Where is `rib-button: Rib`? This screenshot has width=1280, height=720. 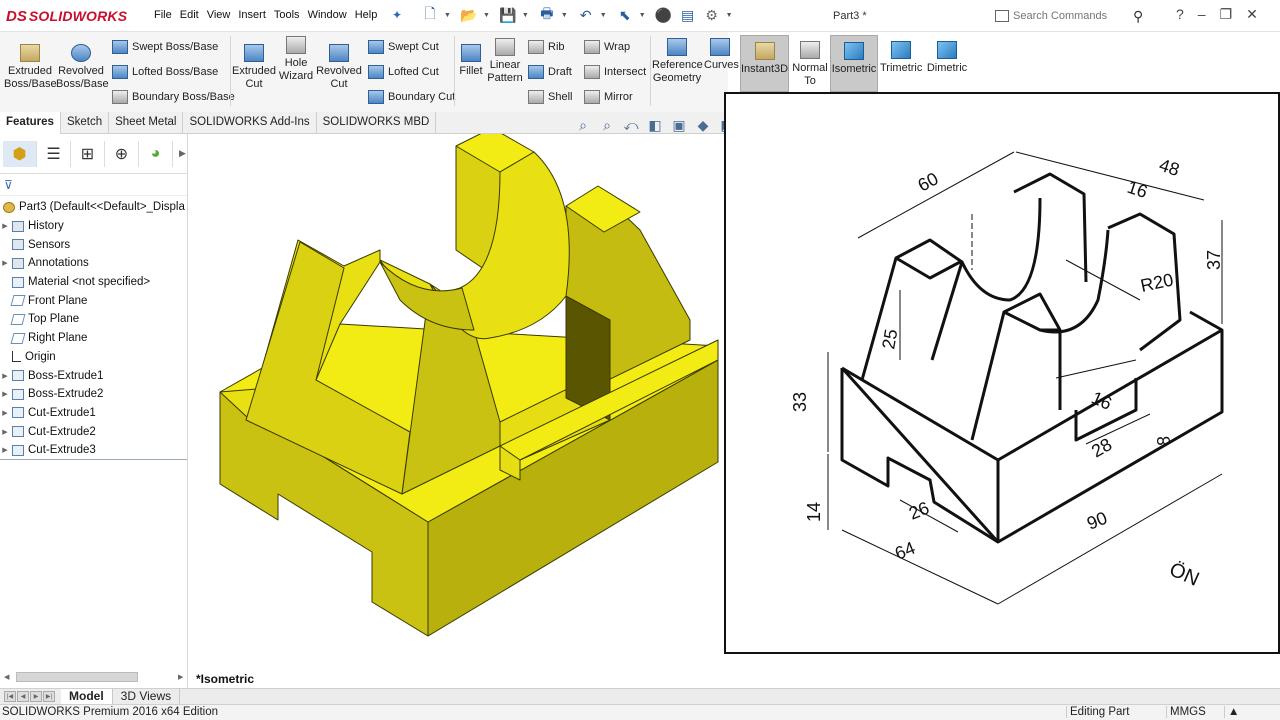 rib-button: Rib is located at coordinates (546, 47).